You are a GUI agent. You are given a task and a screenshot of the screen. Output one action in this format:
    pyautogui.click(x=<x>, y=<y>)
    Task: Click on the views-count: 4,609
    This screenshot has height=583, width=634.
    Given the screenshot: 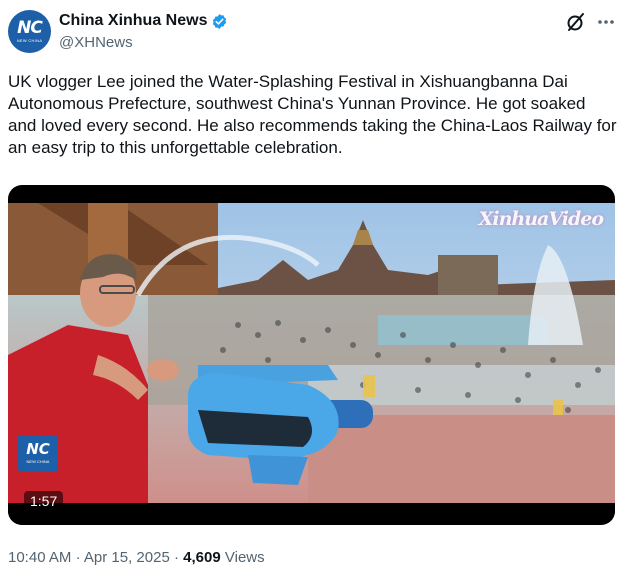 What is the action you would take?
    pyautogui.click(x=202, y=557)
    